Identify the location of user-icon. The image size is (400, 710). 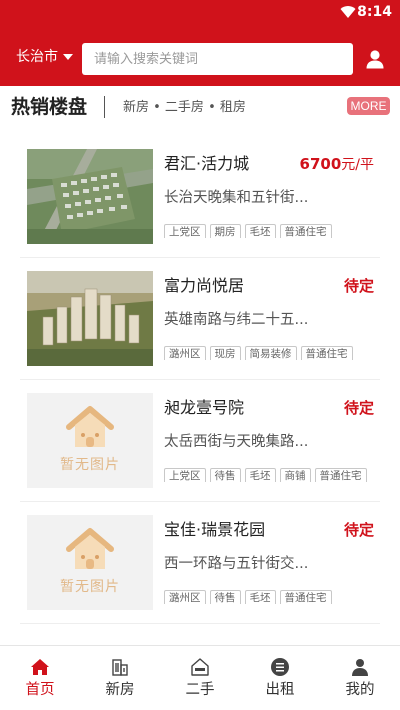
(375, 59).